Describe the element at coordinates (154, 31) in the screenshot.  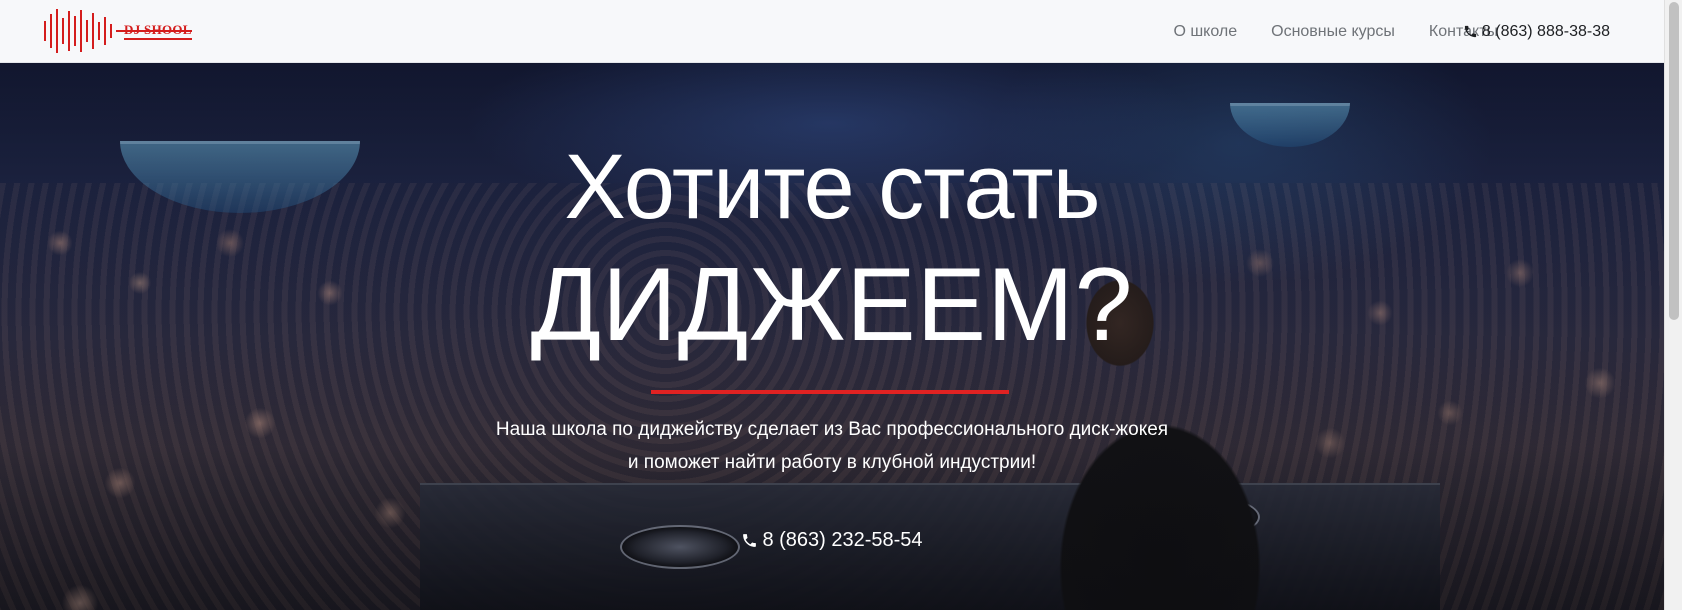
I see `logo-text: DJ SHOOL` at that location.